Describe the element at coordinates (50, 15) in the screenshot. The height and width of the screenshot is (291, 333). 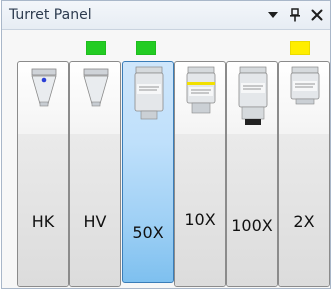
I see `panel-title: Turret Panel` at that location.